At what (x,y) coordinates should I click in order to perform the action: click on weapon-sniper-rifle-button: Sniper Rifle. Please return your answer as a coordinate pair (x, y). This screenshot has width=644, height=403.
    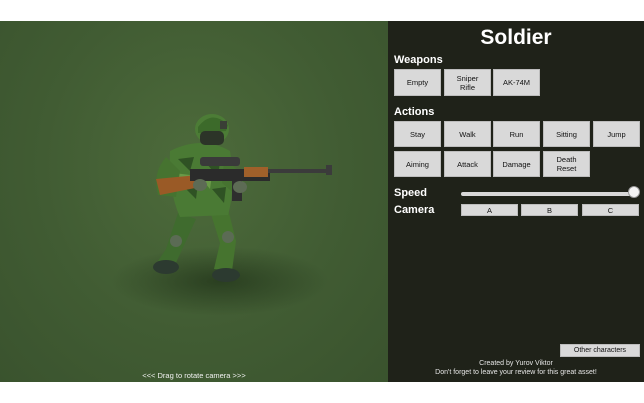
    Looking at the image, I should click on (467, 82).